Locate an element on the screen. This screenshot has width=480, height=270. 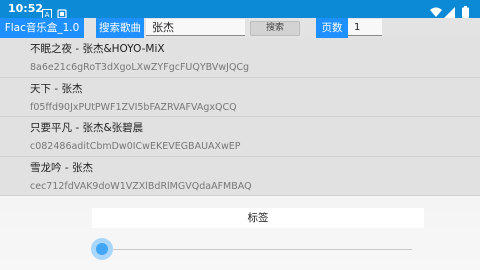
progress-slider-track is located at coordinates (257, 249).